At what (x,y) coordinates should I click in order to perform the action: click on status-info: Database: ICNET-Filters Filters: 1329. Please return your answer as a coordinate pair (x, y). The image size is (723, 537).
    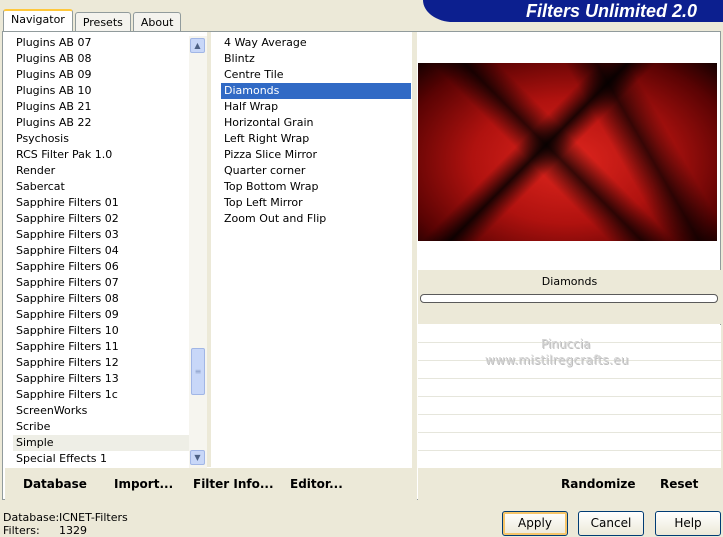
    Looking at the image, I should click on (65, 524).